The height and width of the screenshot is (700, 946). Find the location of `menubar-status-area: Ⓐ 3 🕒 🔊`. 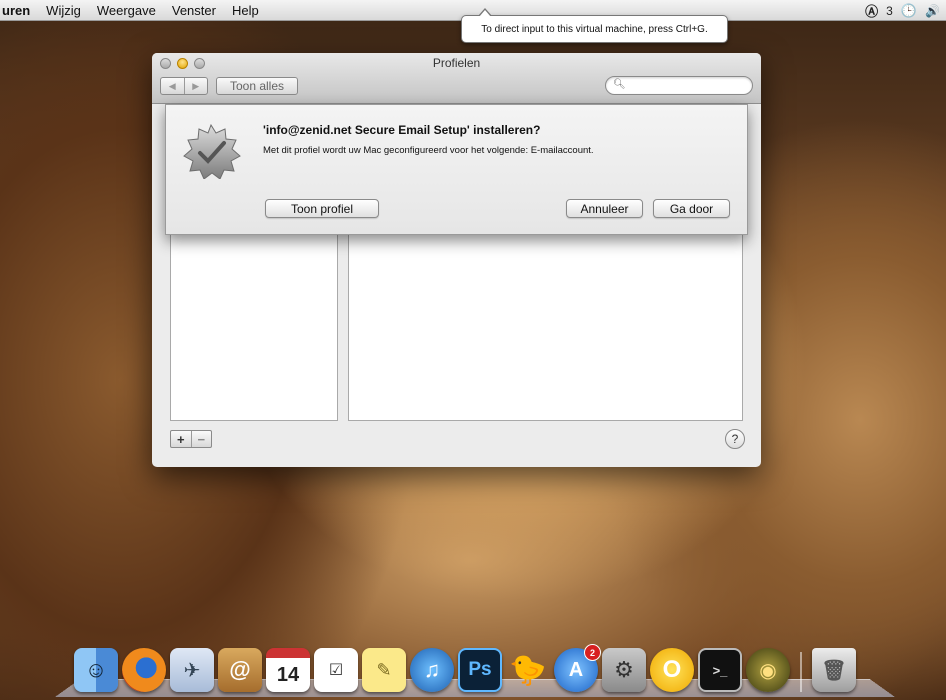

menubar-status-area: Ⓐ 3 🕒 🔊 is located at coordinates (902, 10).